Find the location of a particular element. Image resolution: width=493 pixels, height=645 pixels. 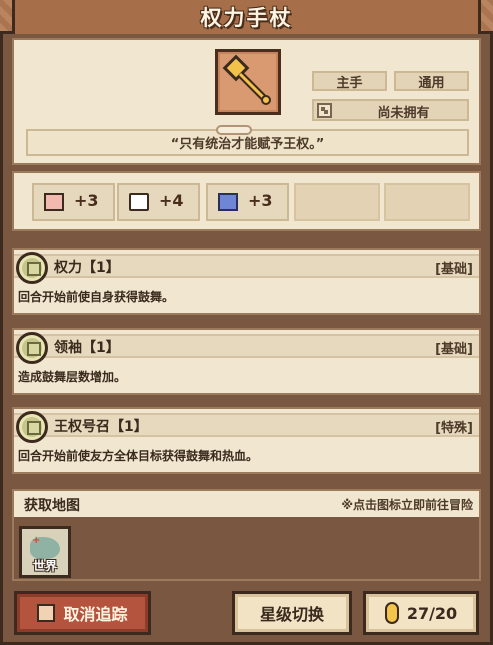

skill-header: 王权号召【1】 [特殊] is located at coordinates (246, 427).